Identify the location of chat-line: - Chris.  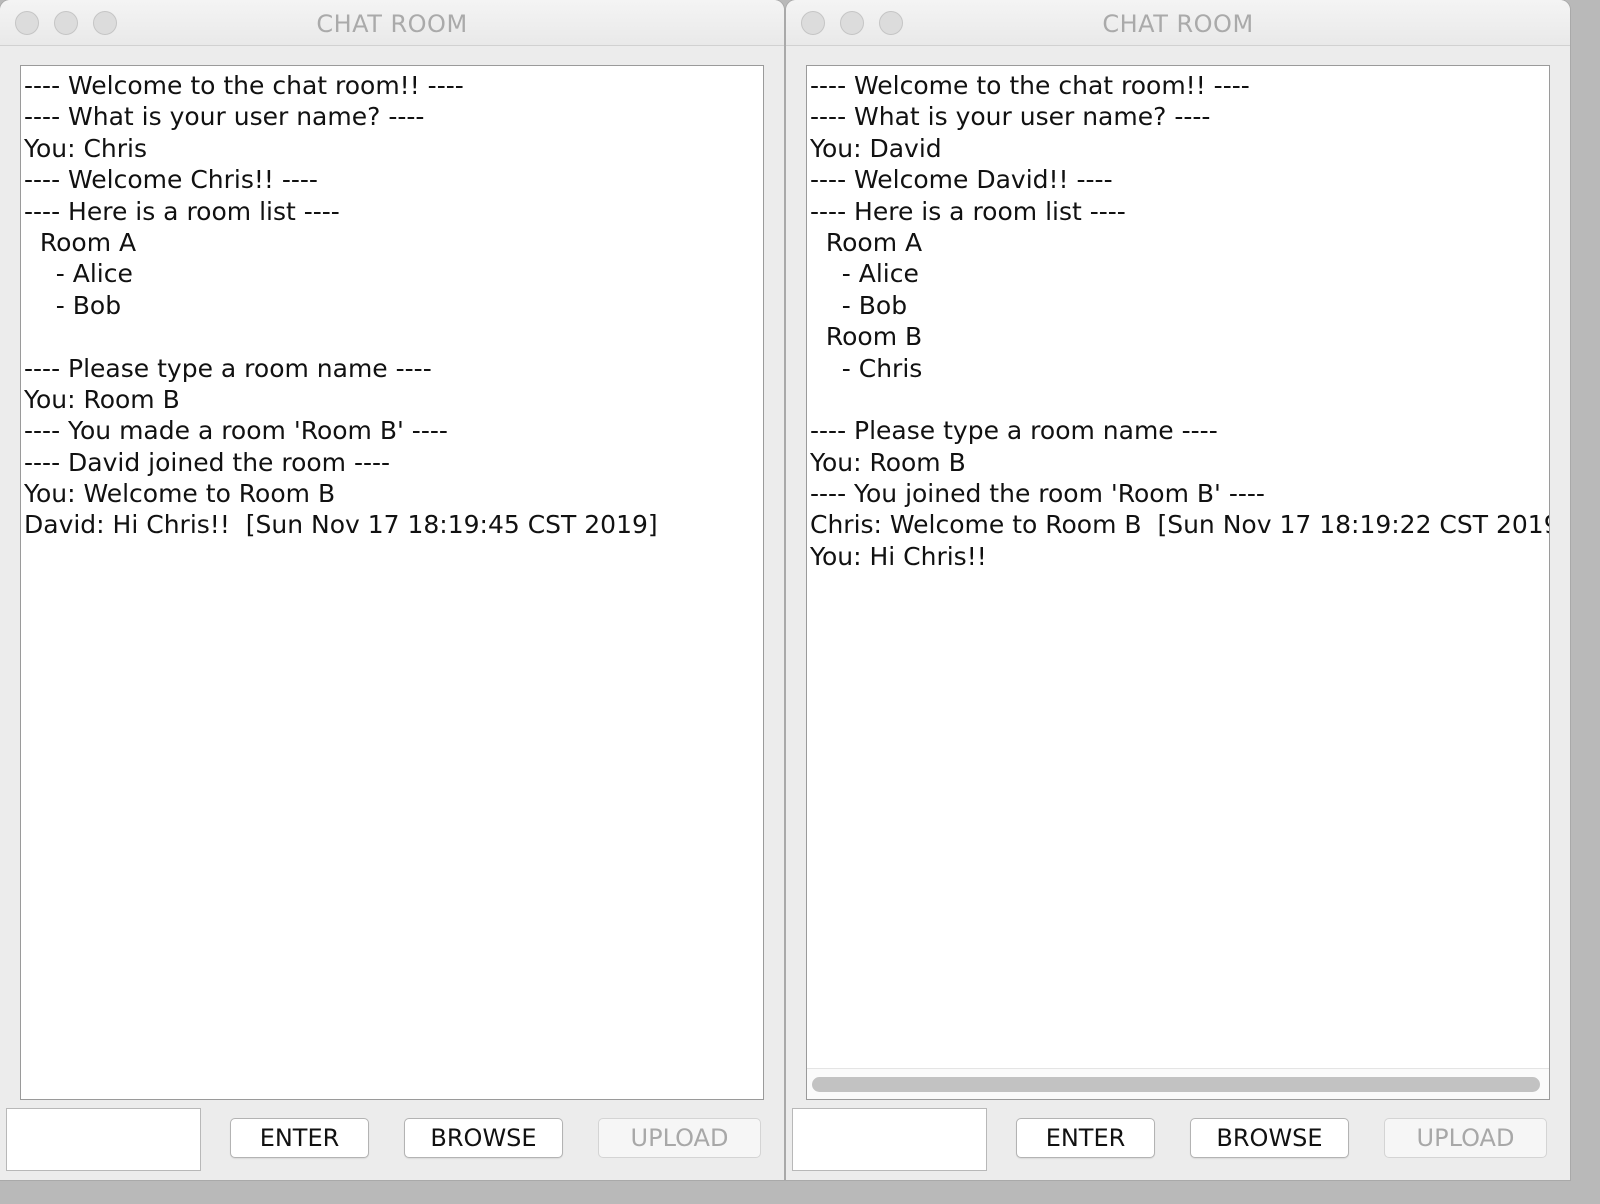
(866, 368).